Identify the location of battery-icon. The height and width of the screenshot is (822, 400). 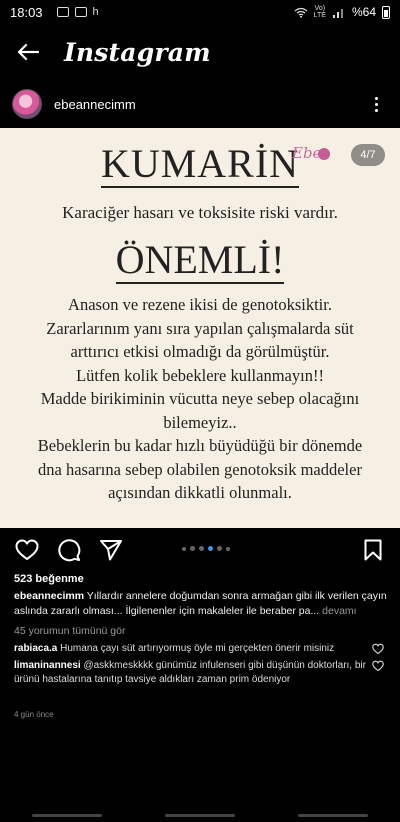
(386, 12).